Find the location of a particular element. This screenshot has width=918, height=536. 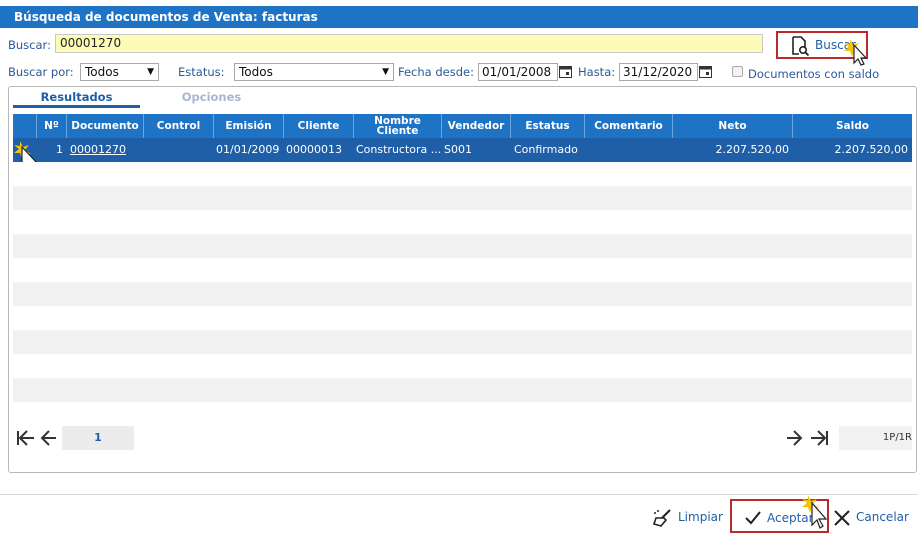

buscar-por-value: Todos is located at coordinates (102, 72).